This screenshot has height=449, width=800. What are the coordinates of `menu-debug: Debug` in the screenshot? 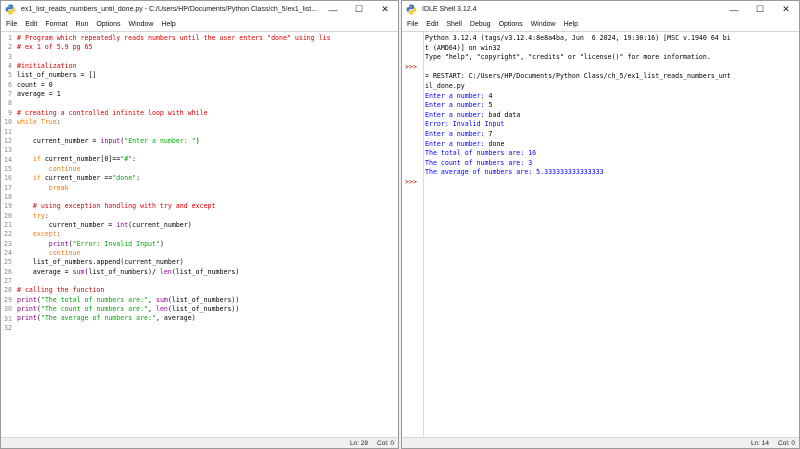 It's located at (480, 24).